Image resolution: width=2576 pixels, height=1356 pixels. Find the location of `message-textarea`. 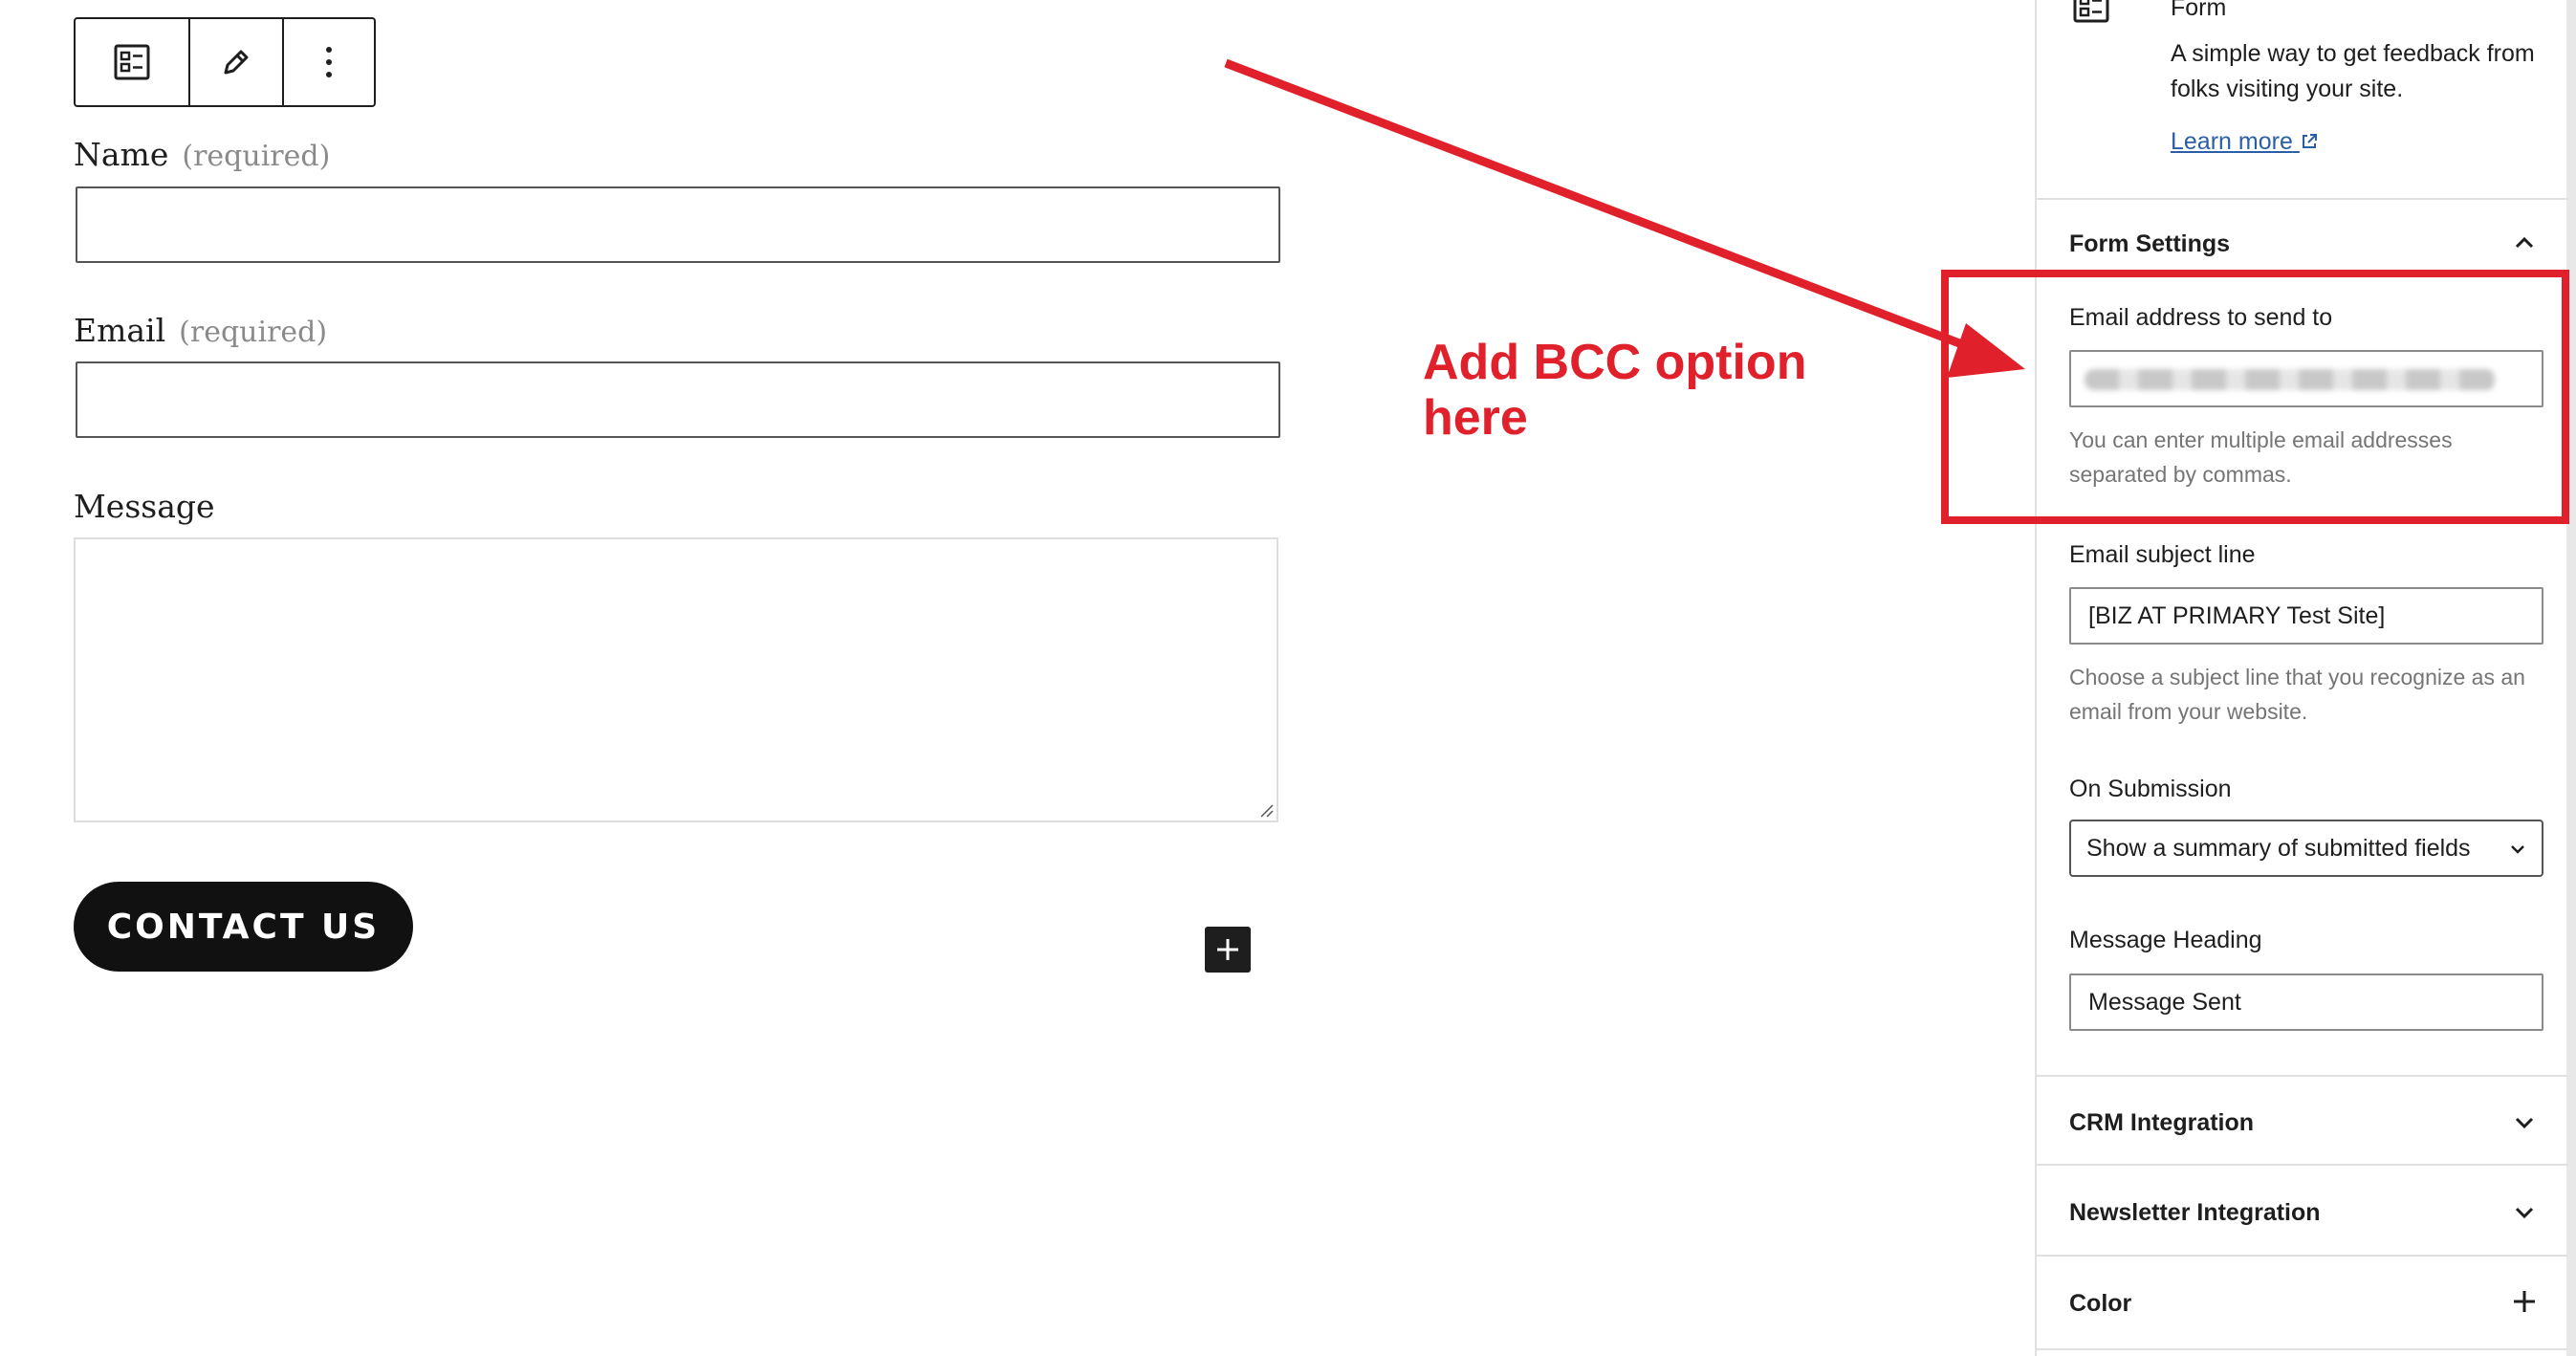

message-textarea is located at coordinates (676, 679).